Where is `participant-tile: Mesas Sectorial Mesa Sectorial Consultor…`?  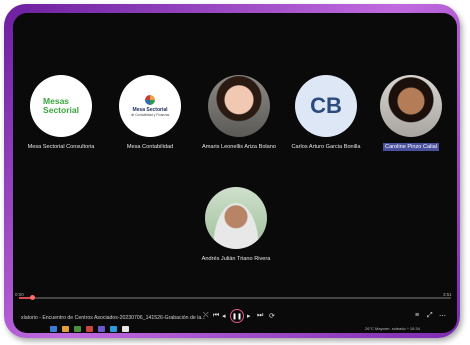
participant-tile: Mesas Sectorial Mesa Sectorial Consultor… is located at coordinates (61, 113).